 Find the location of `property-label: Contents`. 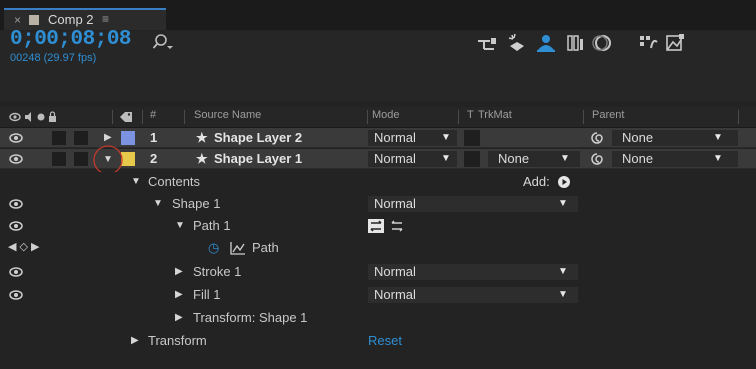

property-label: Contents is located at coordinates (174, 181).